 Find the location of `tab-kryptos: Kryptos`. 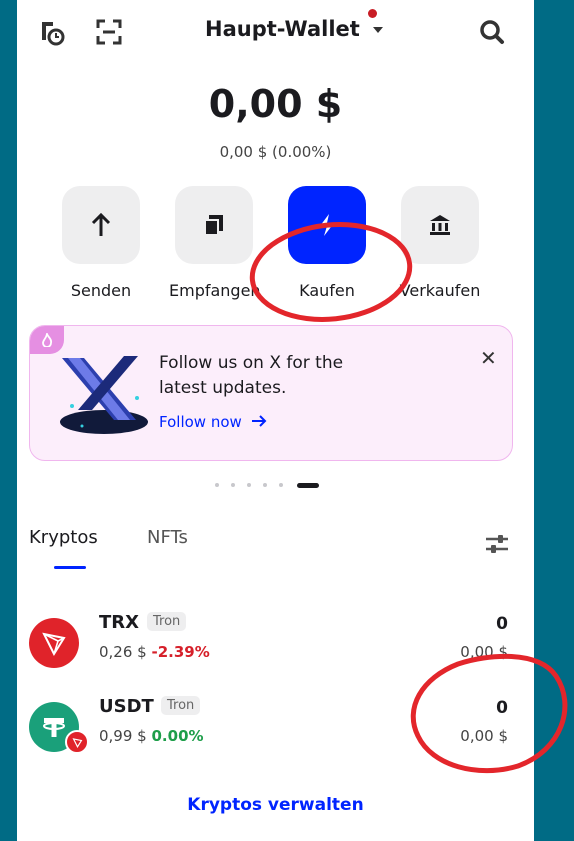

tab-kryptos: Kryptos is located at coordinates (63, 537).